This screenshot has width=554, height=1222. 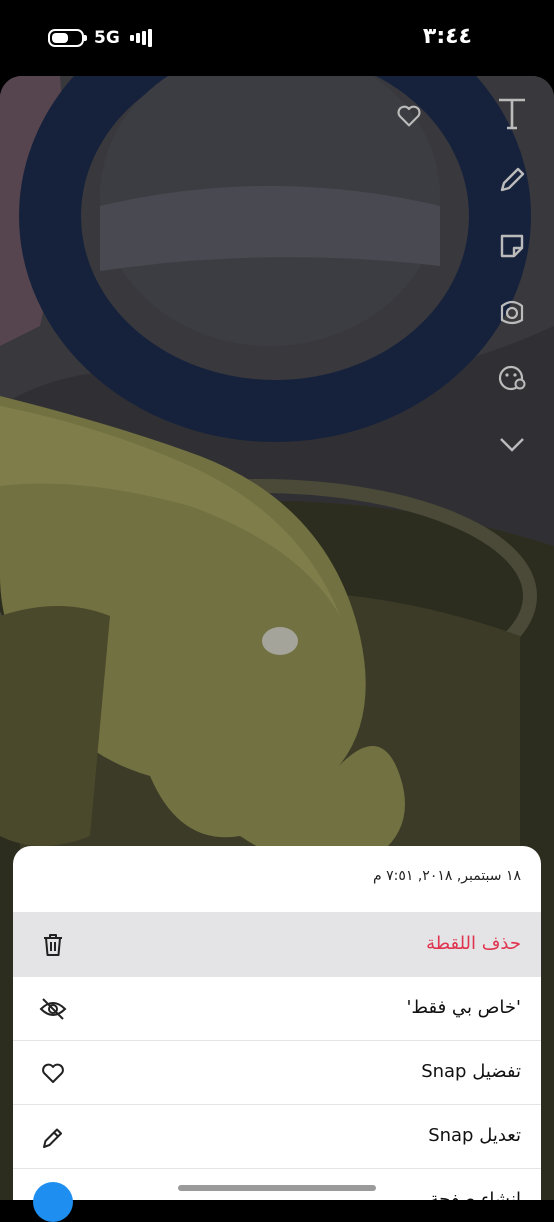 What do you see at coordinates (512, 180) in the screenshot?
I see `pencil-tool-icon` at bounding box center [512, 180].